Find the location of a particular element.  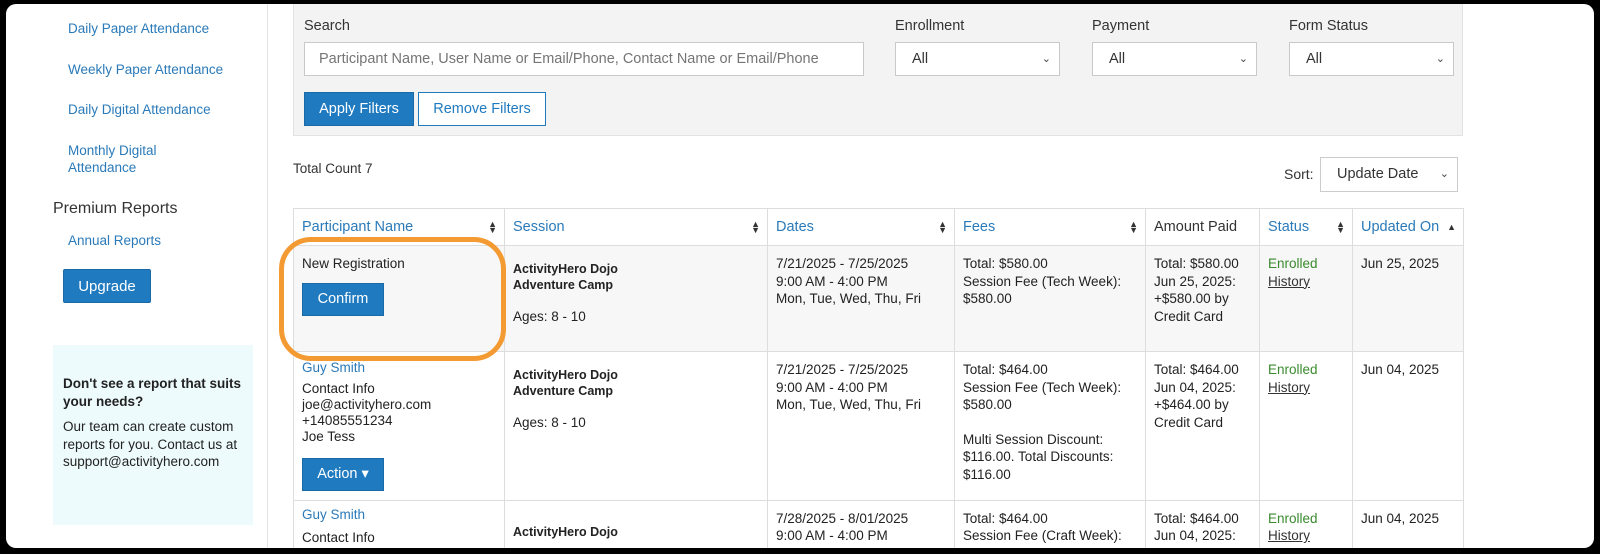

sidebar-link-monthly-digital-attendance: Monthly Digital Attendance is located at coordinates (128, 159).